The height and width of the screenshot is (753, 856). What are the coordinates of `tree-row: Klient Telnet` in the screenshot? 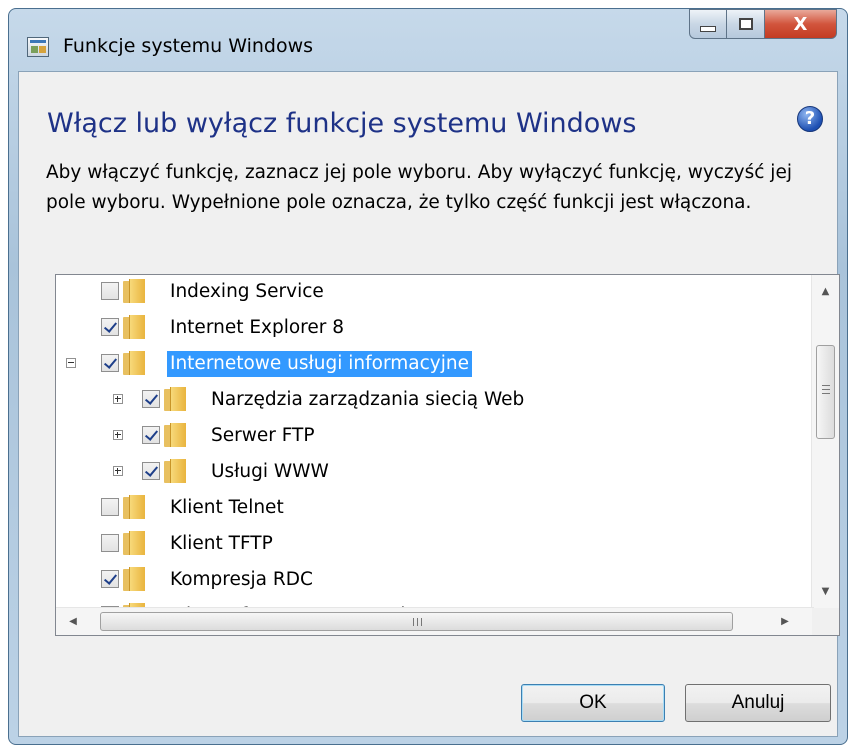 It's located at (431, 507).